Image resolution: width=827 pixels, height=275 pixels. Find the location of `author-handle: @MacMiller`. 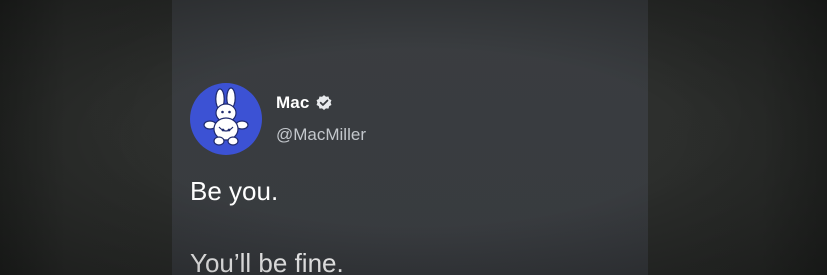

author-handle: @MacMiller is located at coordinates (321, 135).